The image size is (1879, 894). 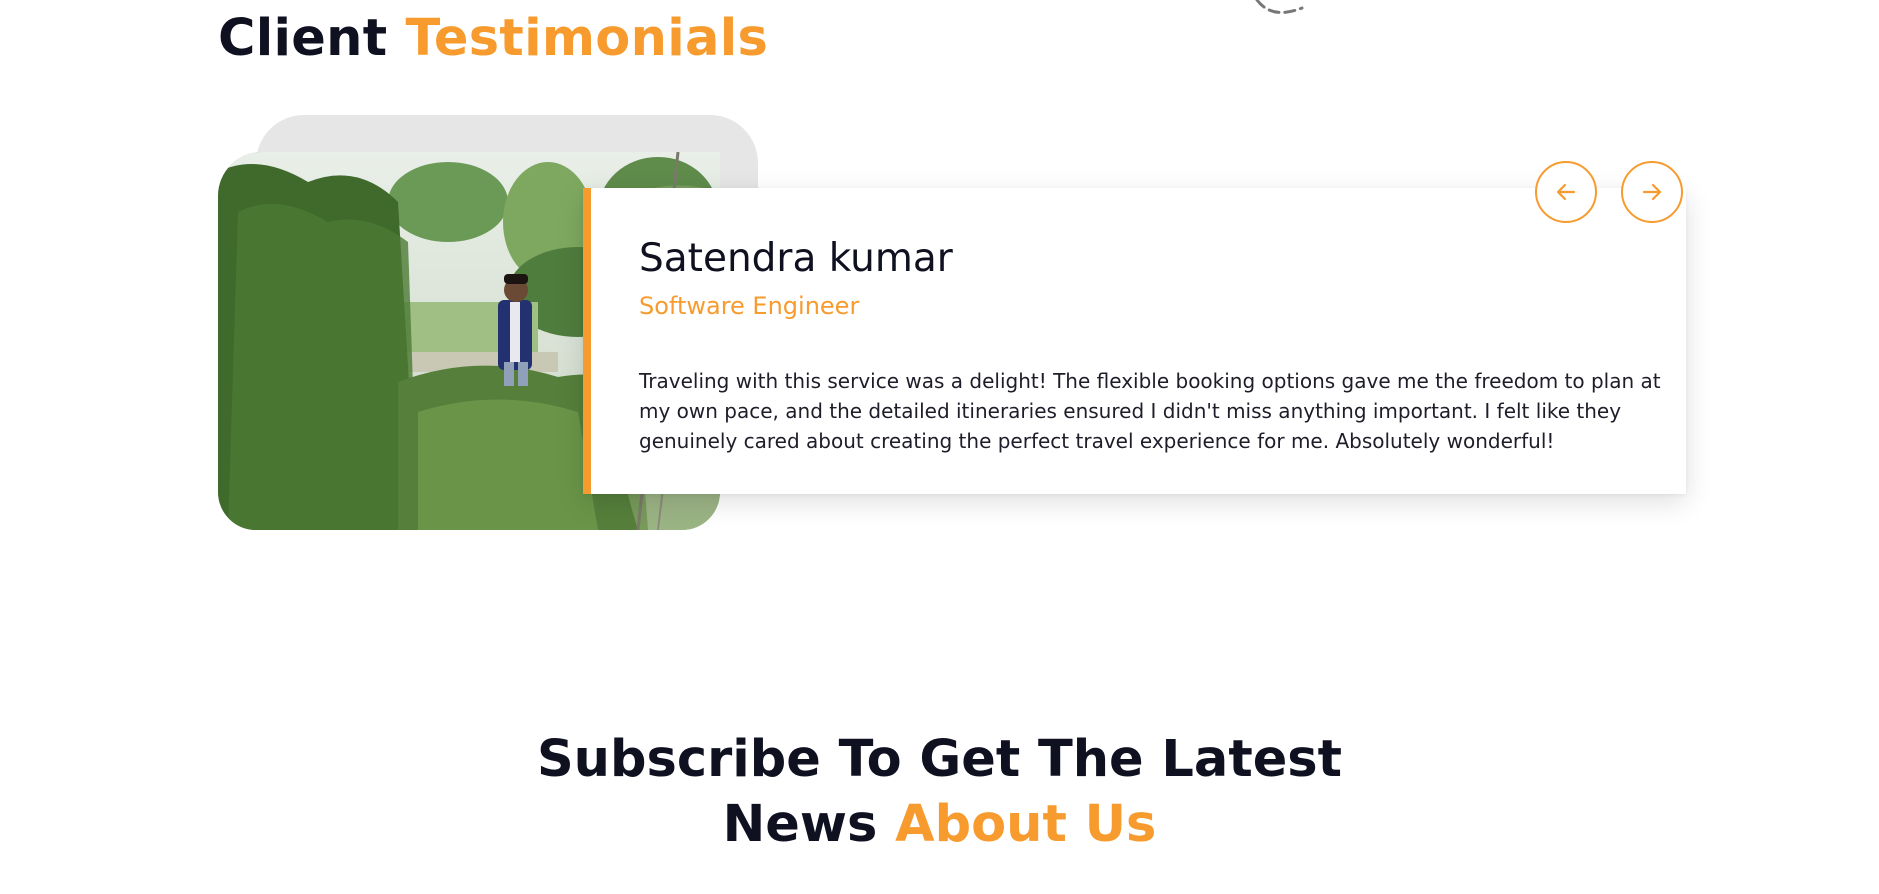 I want to click on subscribe-title-line1: Subscribe To Get The Latest, so click(x=939, y=759).